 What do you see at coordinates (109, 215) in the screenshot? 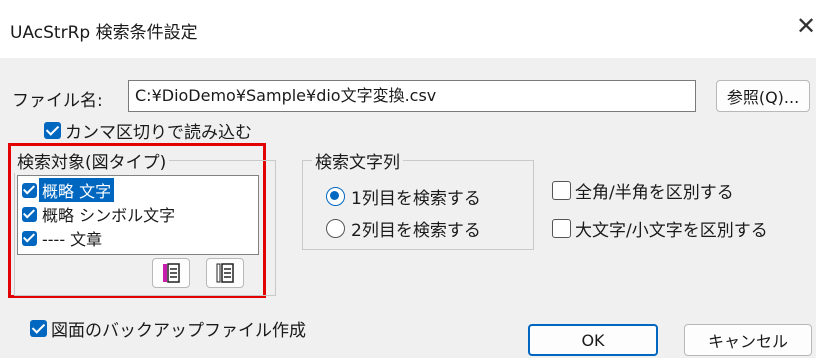
I see `list-item-label: 概略 シンボル文字` at bounding box center [109, 215].